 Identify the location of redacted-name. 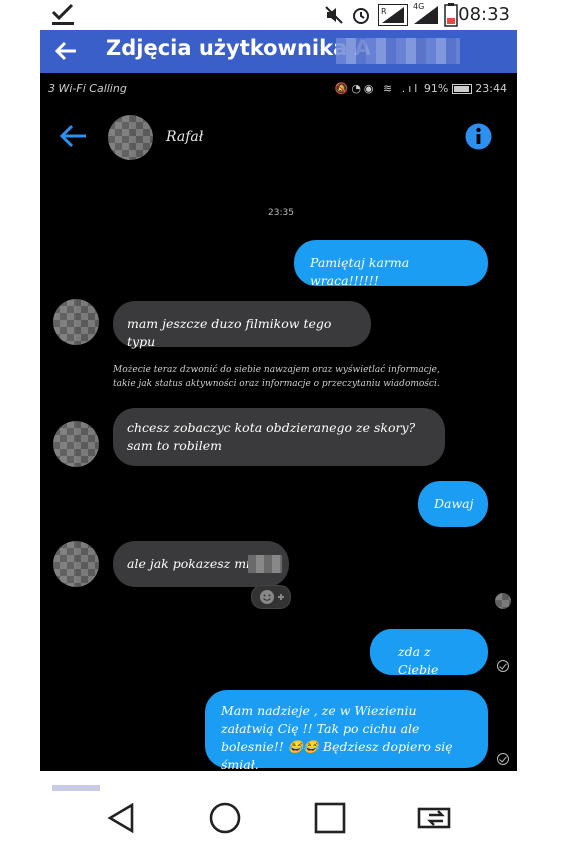
(398, 51).